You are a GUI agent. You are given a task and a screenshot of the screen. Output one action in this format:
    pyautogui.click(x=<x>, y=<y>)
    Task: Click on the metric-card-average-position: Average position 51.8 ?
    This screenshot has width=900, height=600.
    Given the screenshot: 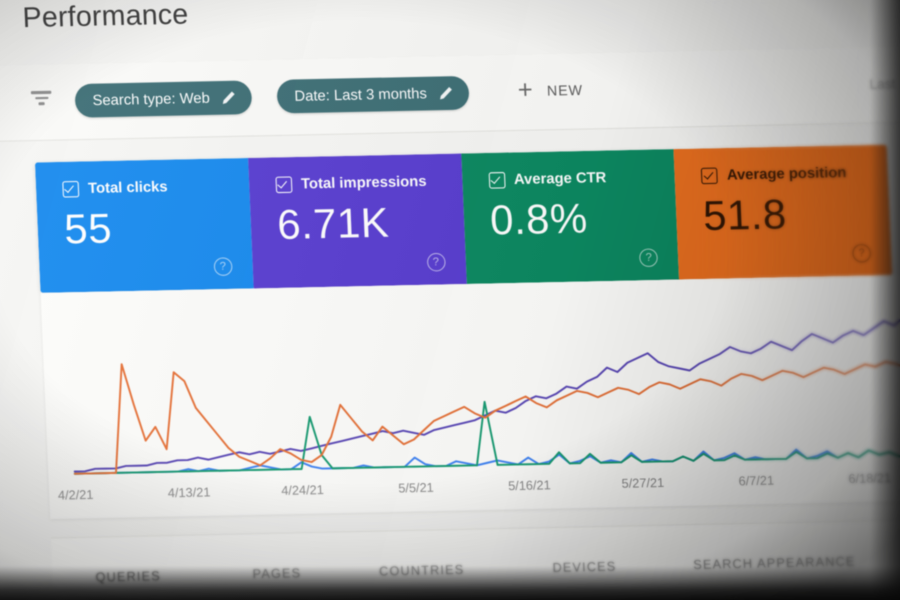 What is the action you would take?
    pyautogui.click(x=783, y=212)
    